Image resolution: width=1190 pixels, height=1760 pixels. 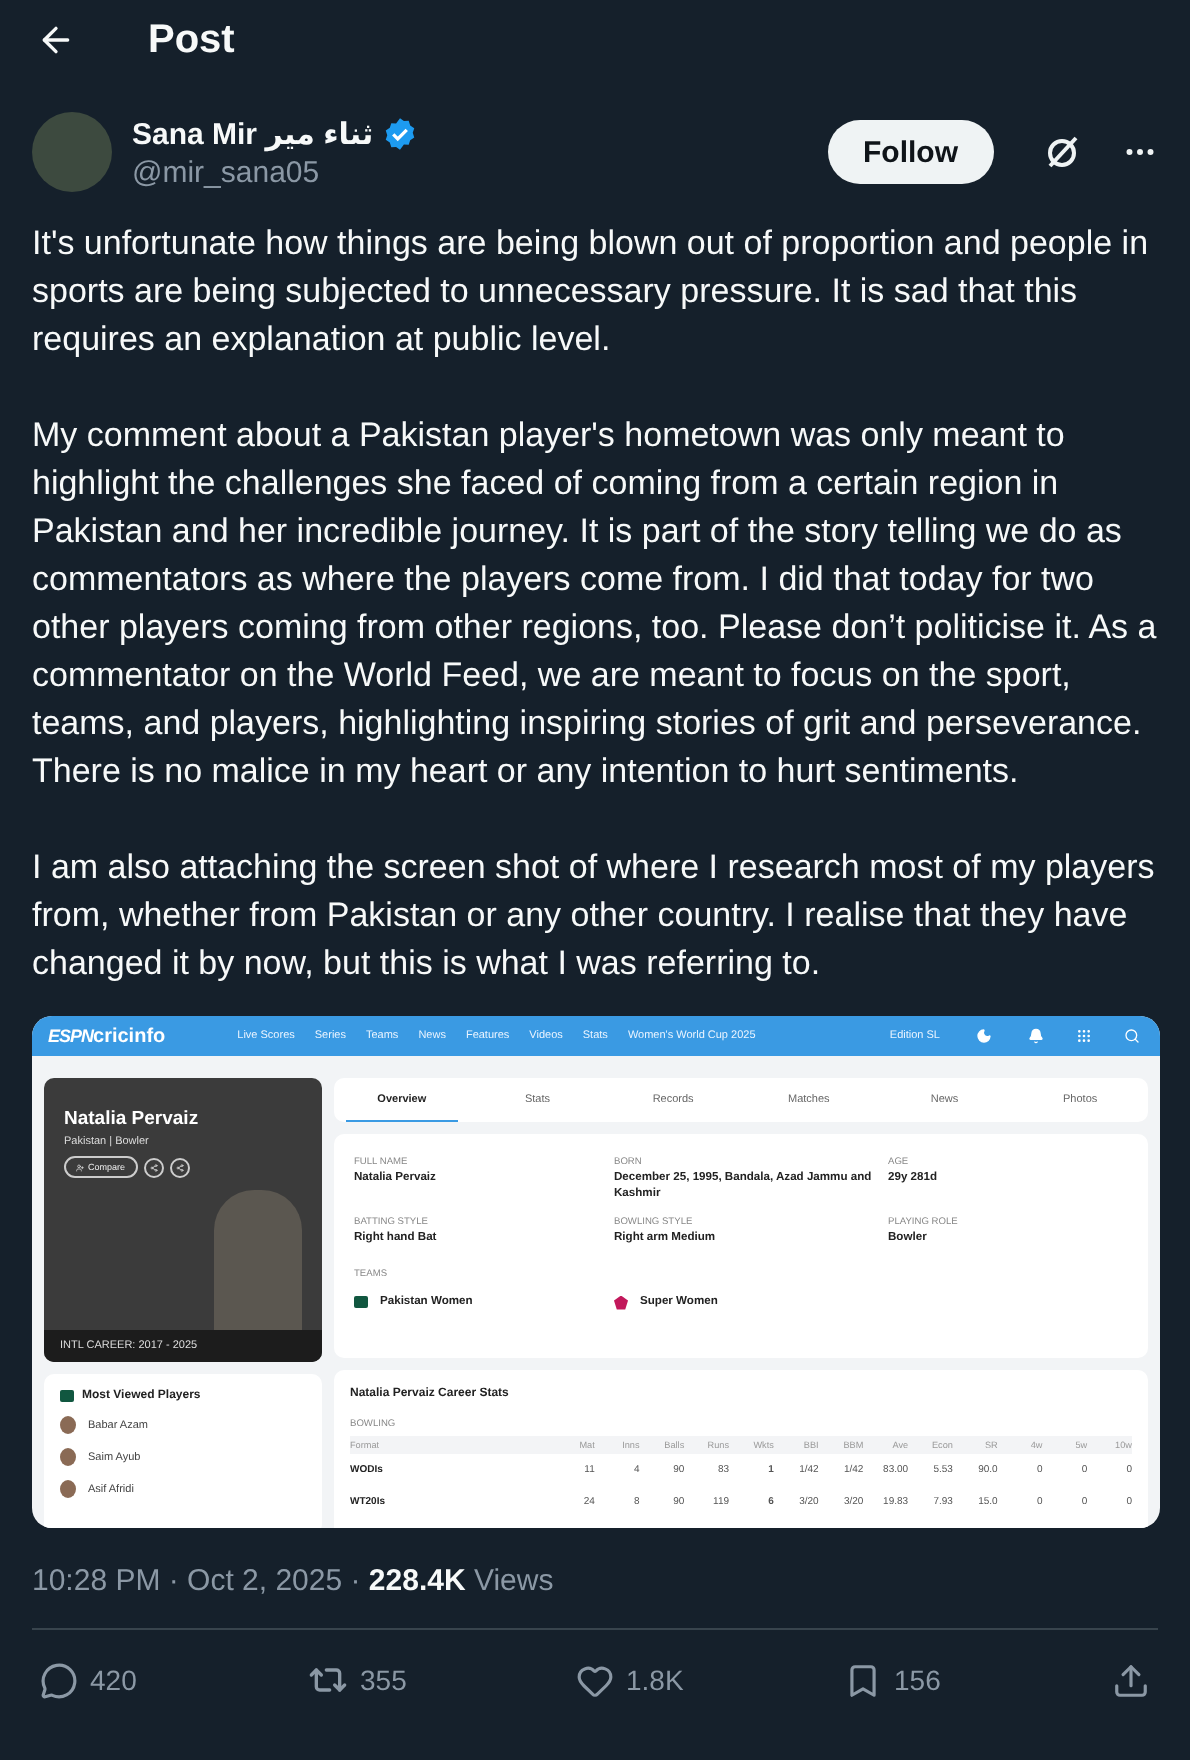 What do you see at coordinates (200, 1581) in the screenshot?
I see `post-timestamp: 10:28 PM · Oct 2, 2025 ·` at bounding box center [200, 1581].